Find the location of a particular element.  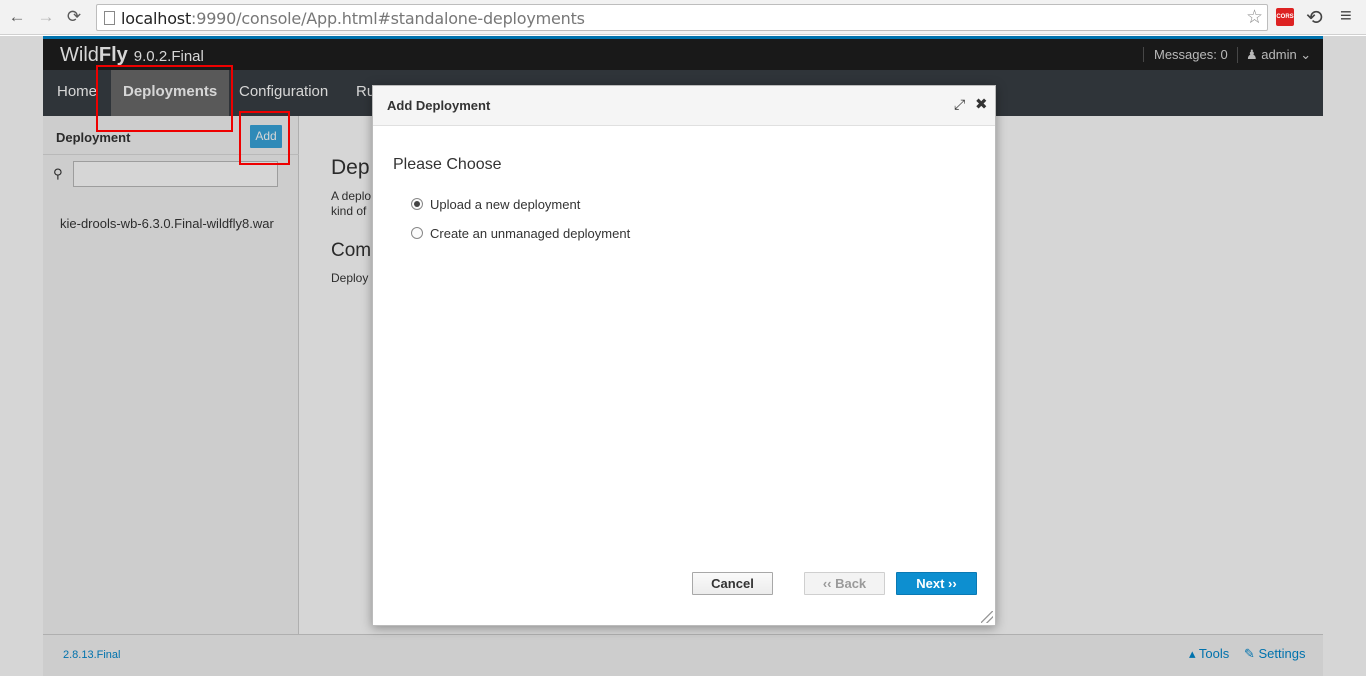

cancel-button: Cancel is located at coordinates (732, 583).